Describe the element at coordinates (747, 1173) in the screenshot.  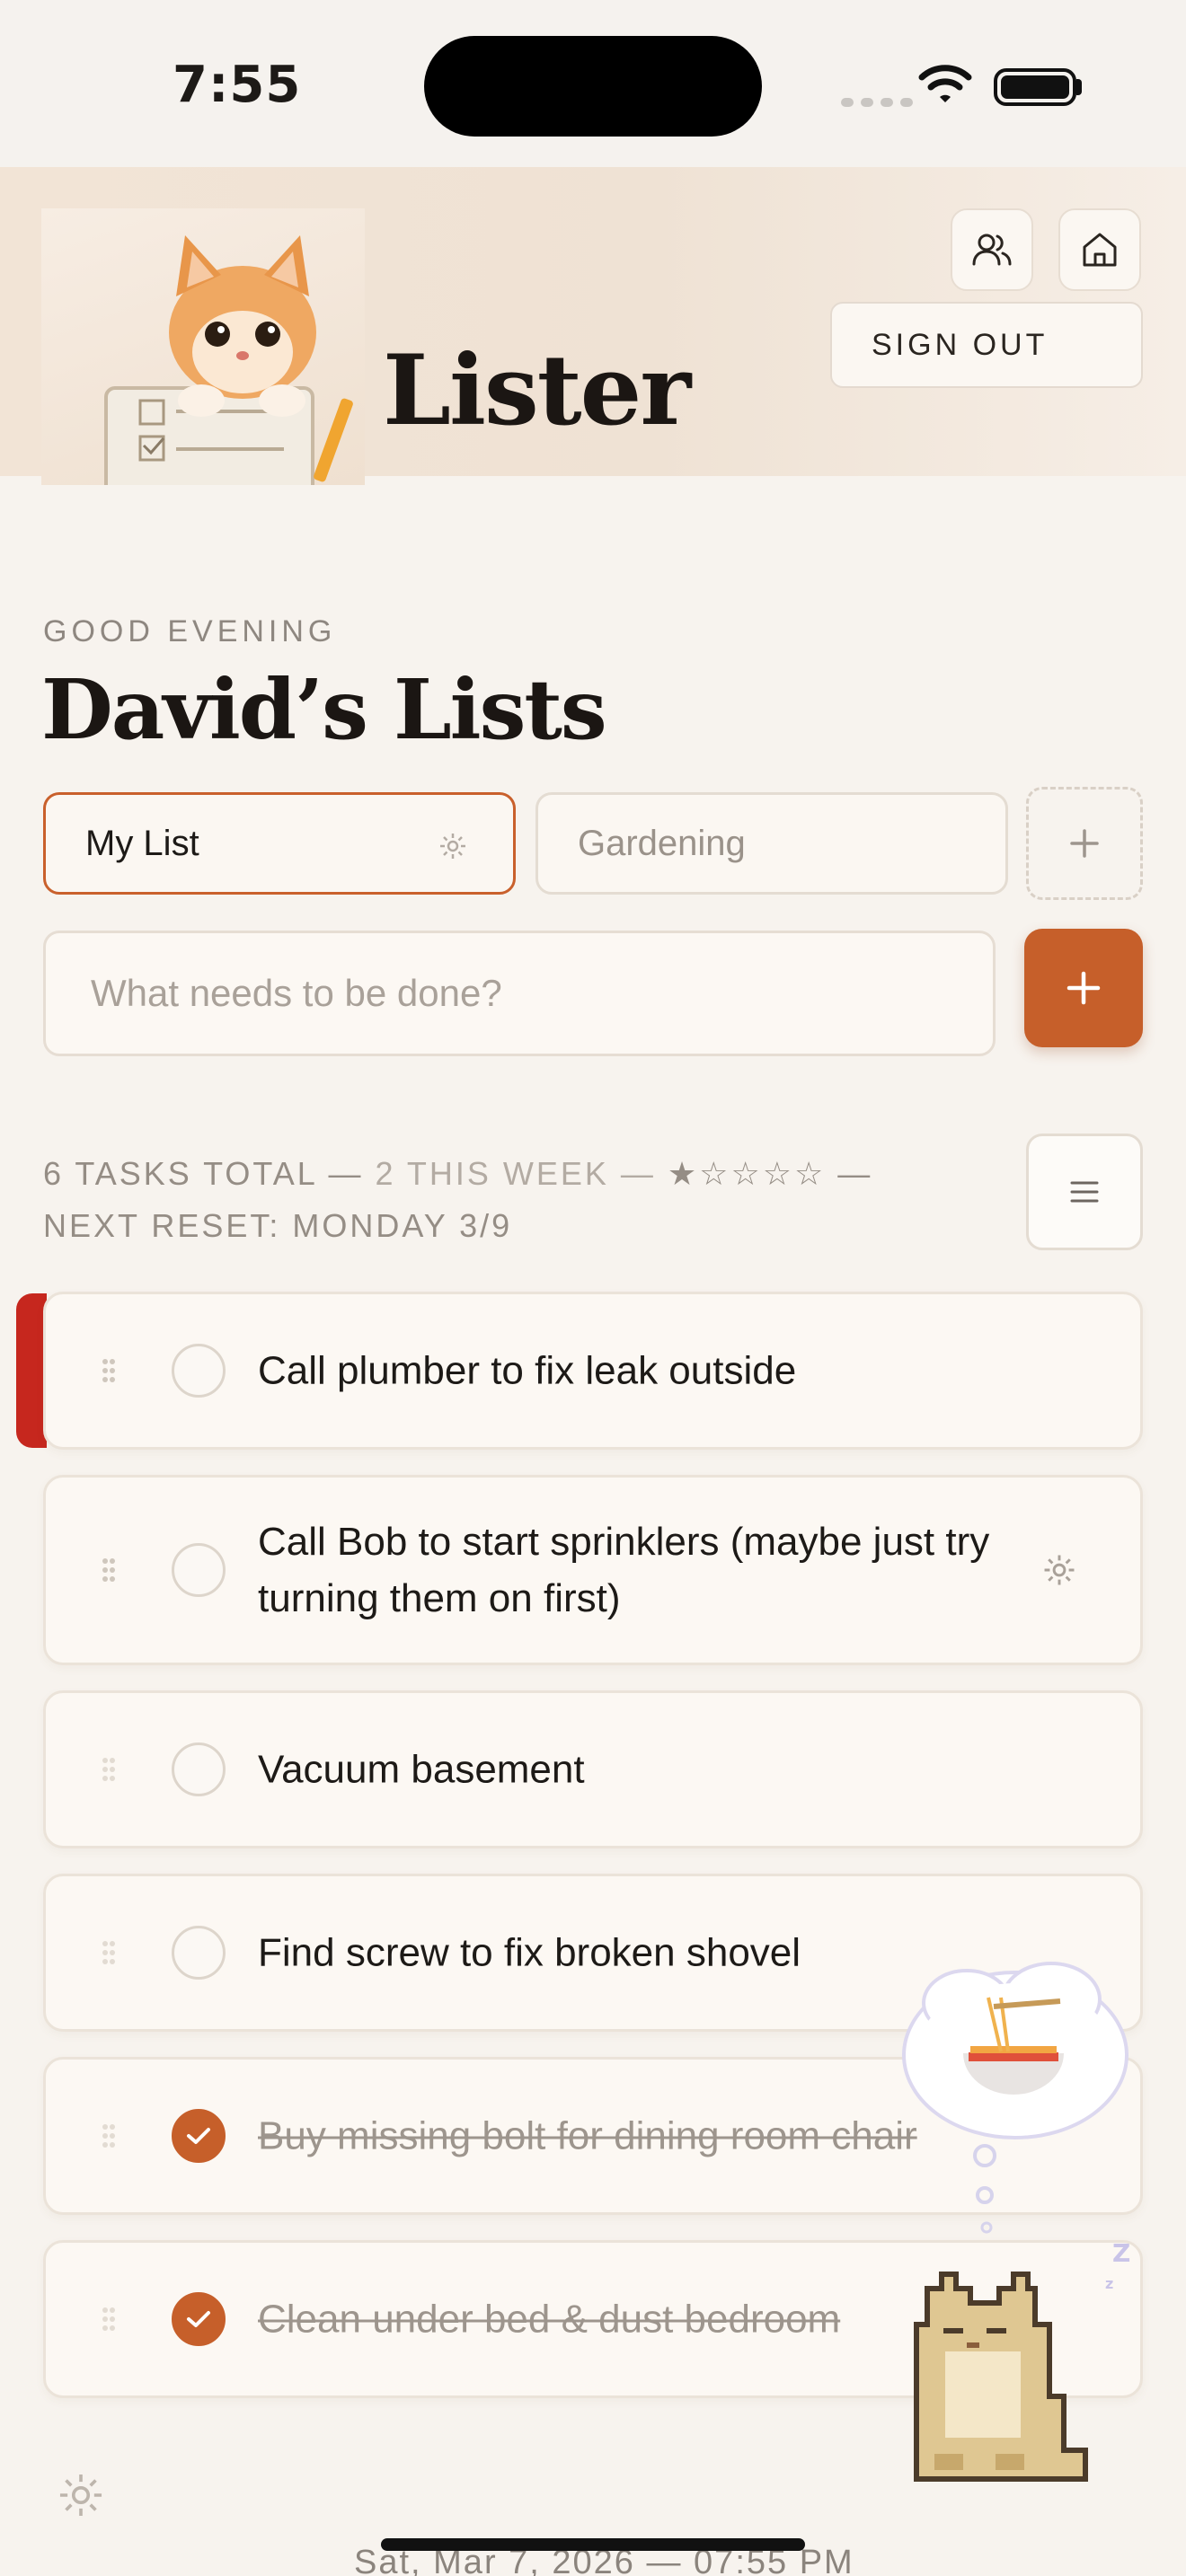
I see `stats-stars: ★☆☆☆☆` at that location.